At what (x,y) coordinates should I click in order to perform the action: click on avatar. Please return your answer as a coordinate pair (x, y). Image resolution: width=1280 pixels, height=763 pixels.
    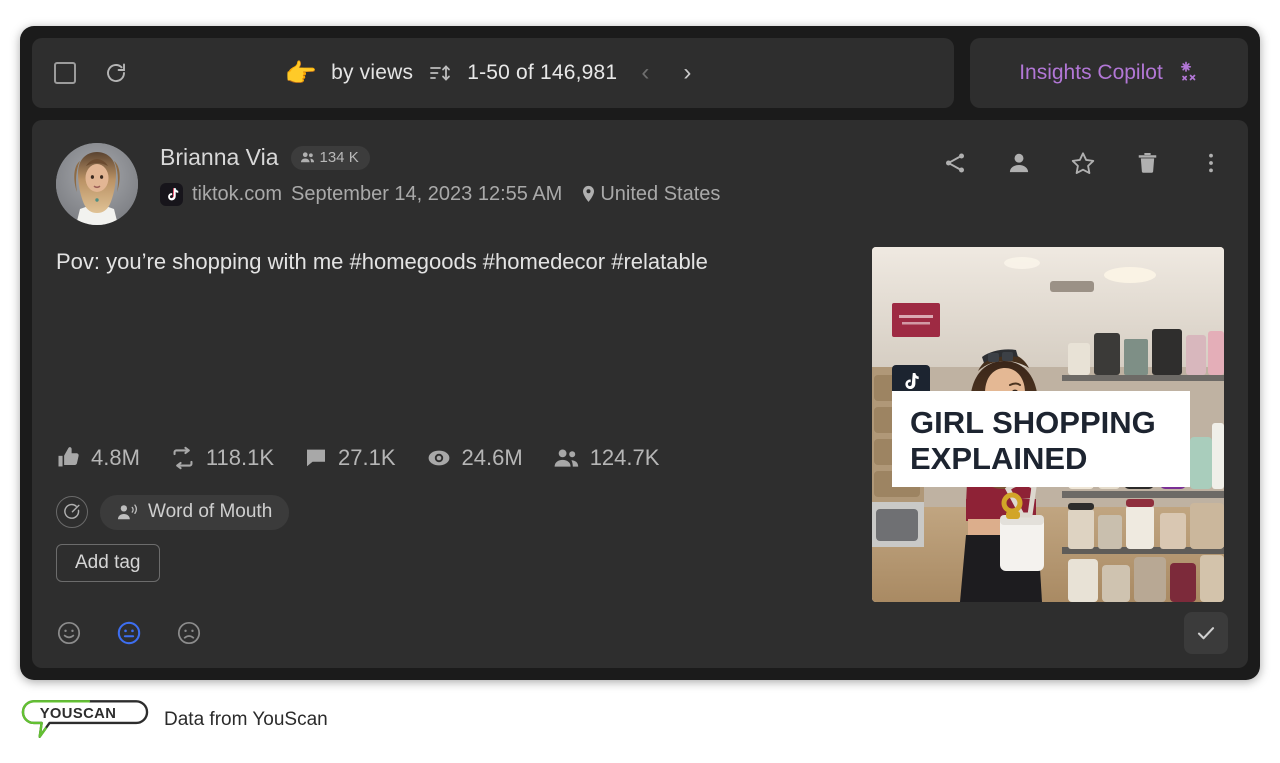
    Looking at the image, I should click on (97, 184).